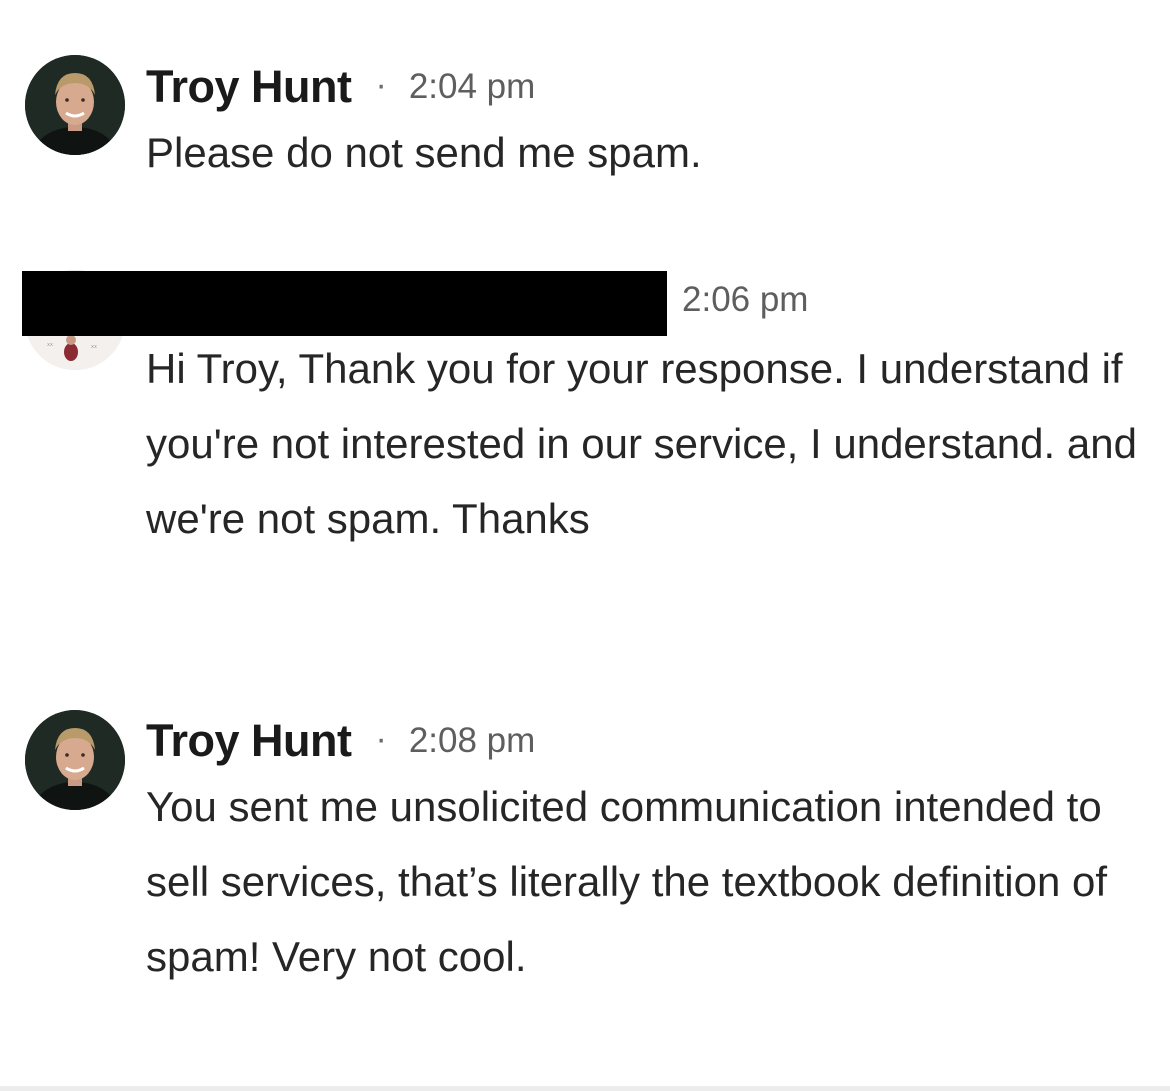  Describe the element at coordinates (472, 740) in the screenshot. I see `message-timestamp: 2:08 pm` at that location.